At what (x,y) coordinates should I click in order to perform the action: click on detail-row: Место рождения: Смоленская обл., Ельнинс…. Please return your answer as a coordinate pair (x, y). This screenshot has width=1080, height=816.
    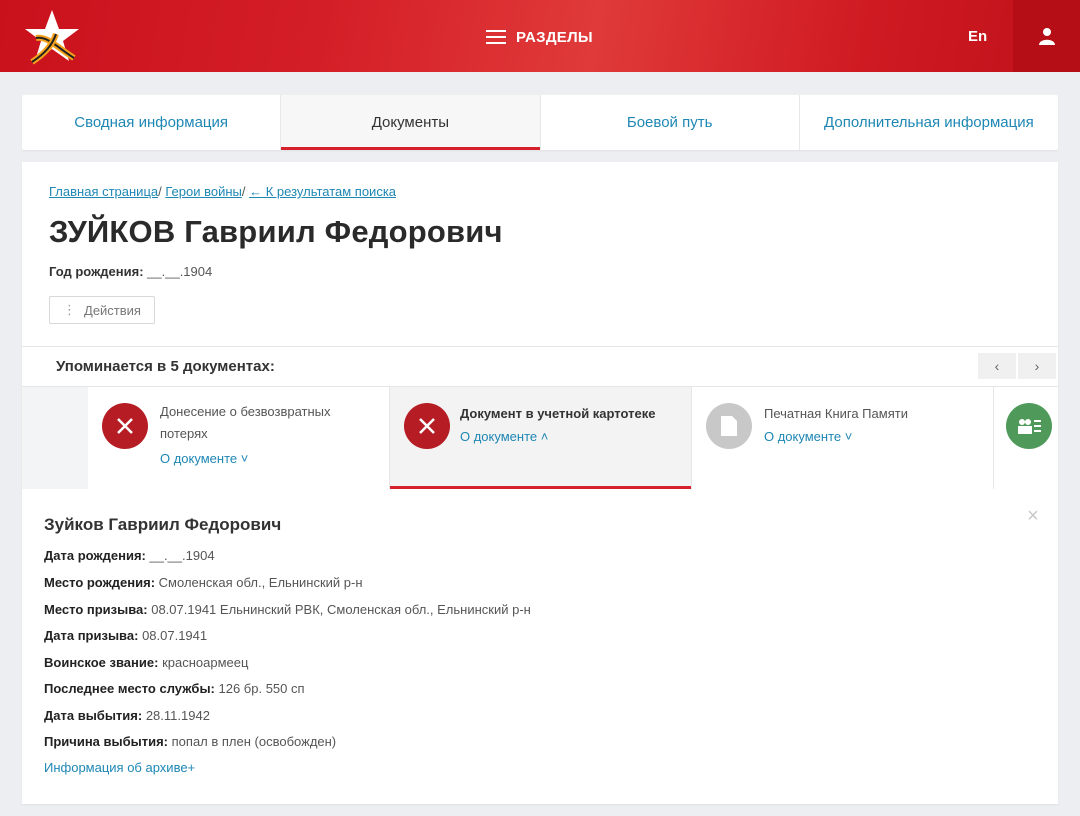
    Looking at the image, I should click on (203, 582).